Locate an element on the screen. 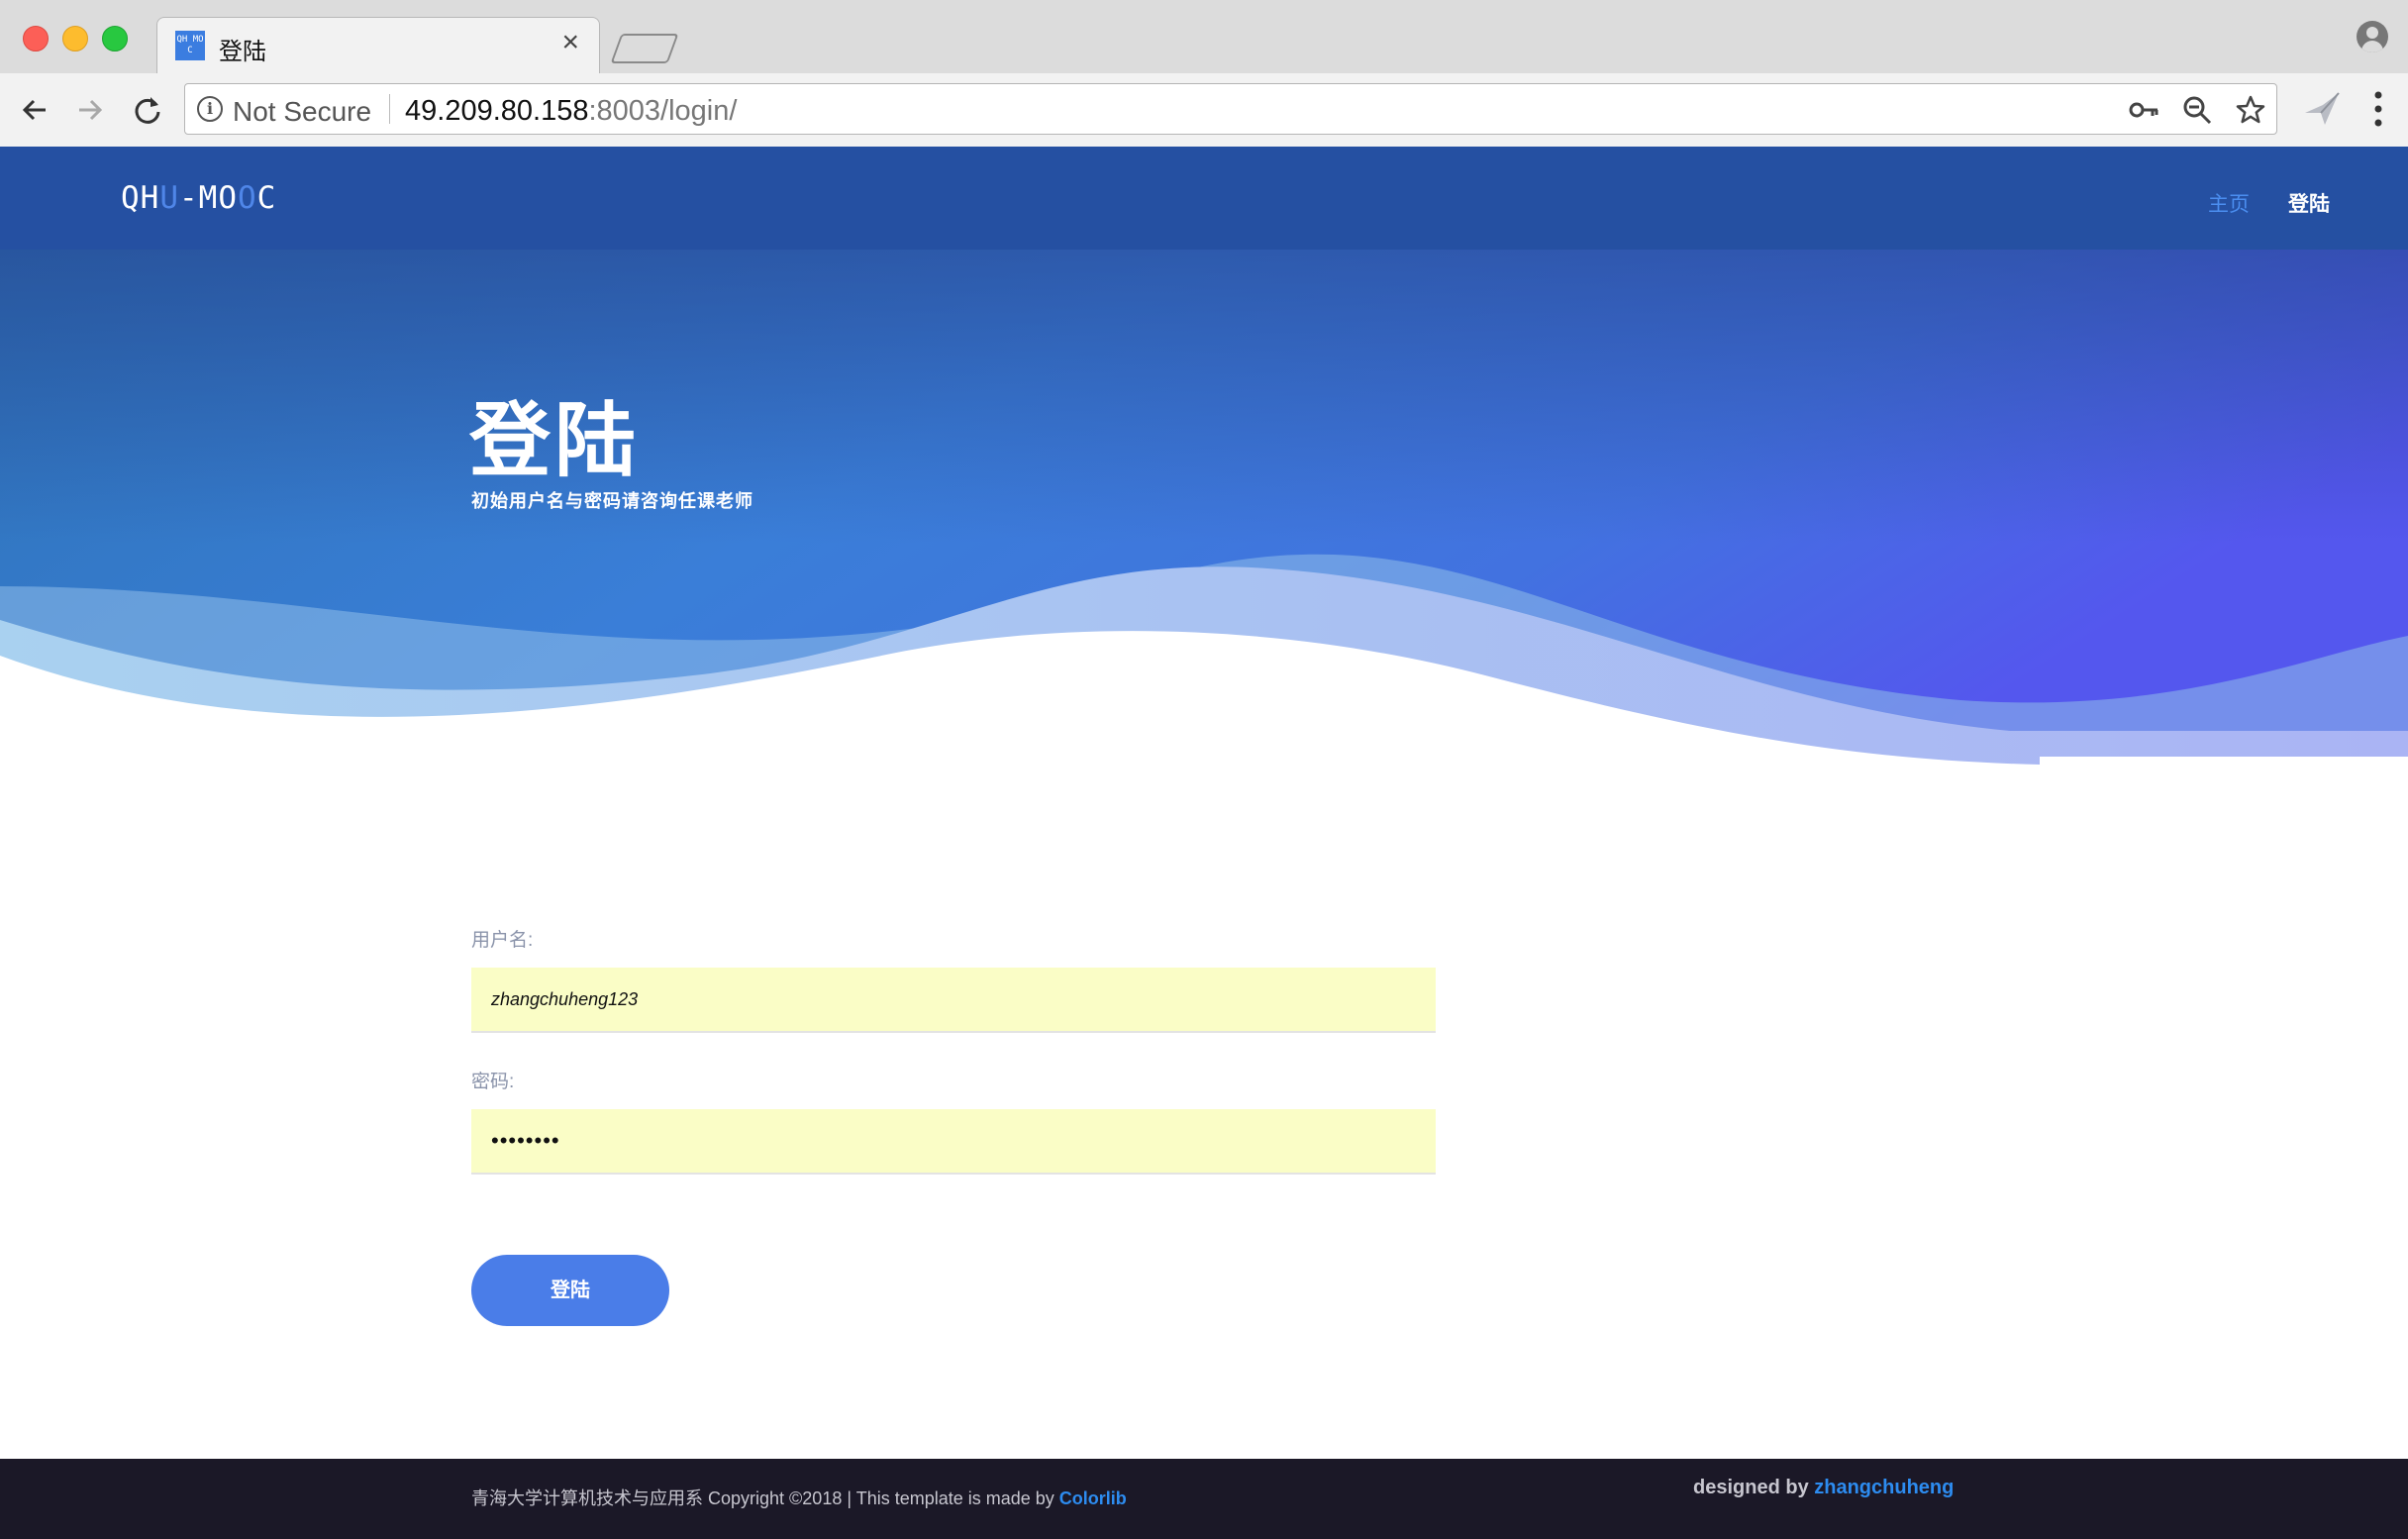  maximize-window-button is located at coordinates (115, 39).